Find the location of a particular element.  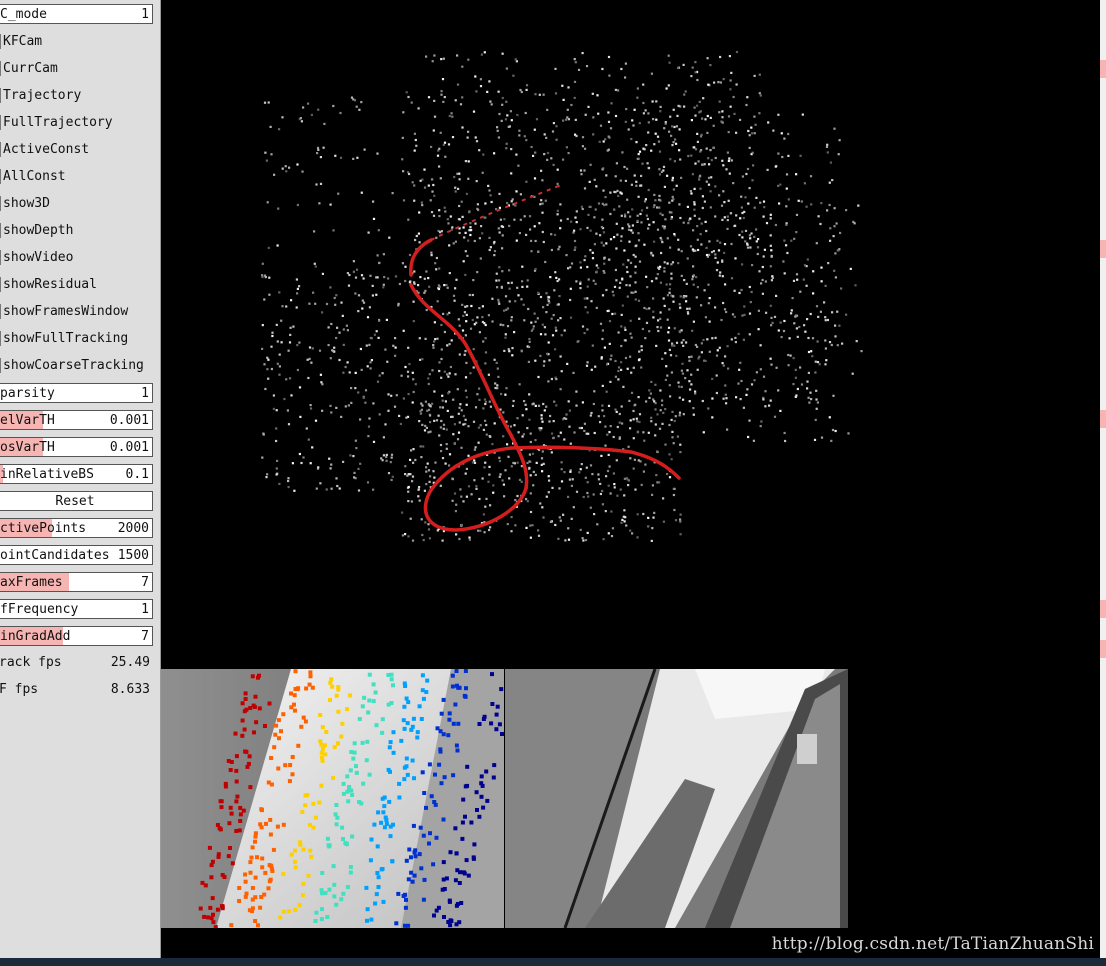

slider-relvarth: elVarTH 0.001 is located at coordinates (76, 420).